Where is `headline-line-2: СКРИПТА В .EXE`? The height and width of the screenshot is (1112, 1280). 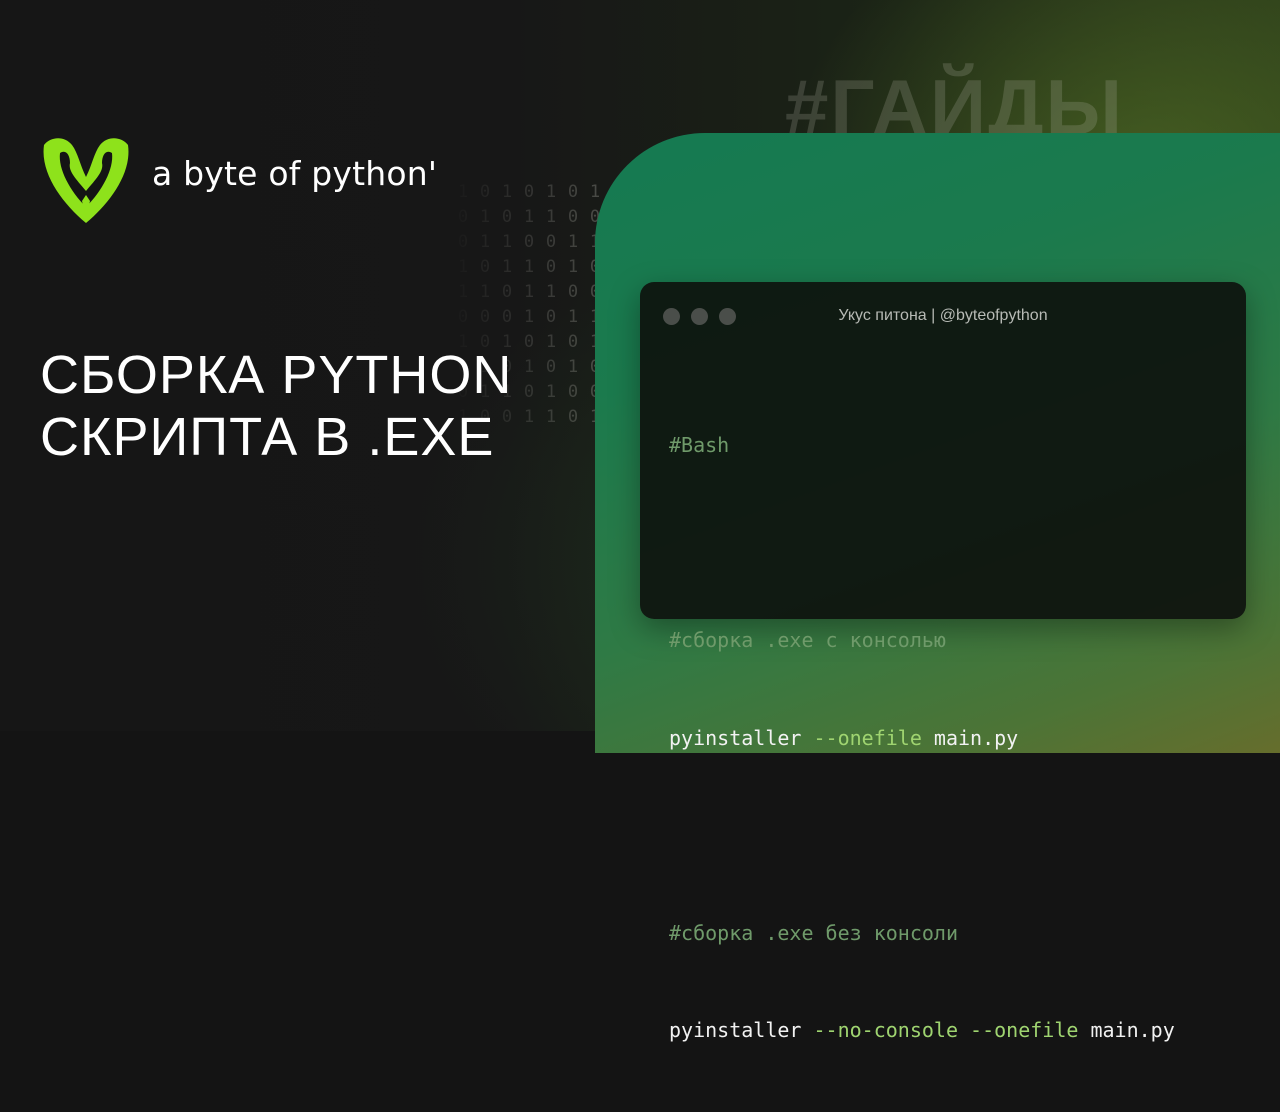
headline-line-2: СКРИПТА В .EXE is located at coordinates (267, 437).